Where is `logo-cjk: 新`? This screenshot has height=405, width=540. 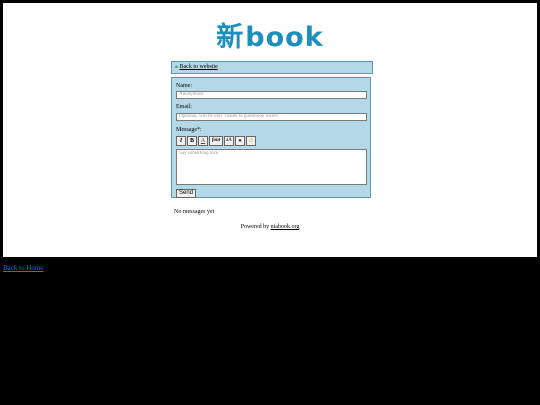 logo-cjk: 新 is located at coordinates (230, 37).